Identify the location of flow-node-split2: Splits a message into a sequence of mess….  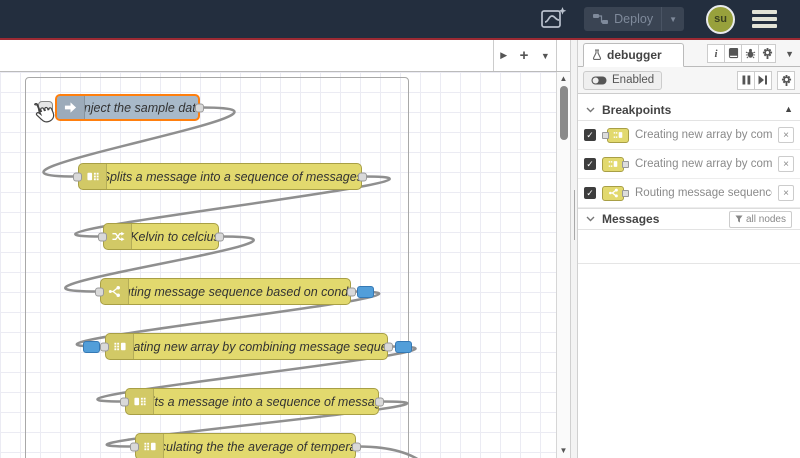
(252, 401).